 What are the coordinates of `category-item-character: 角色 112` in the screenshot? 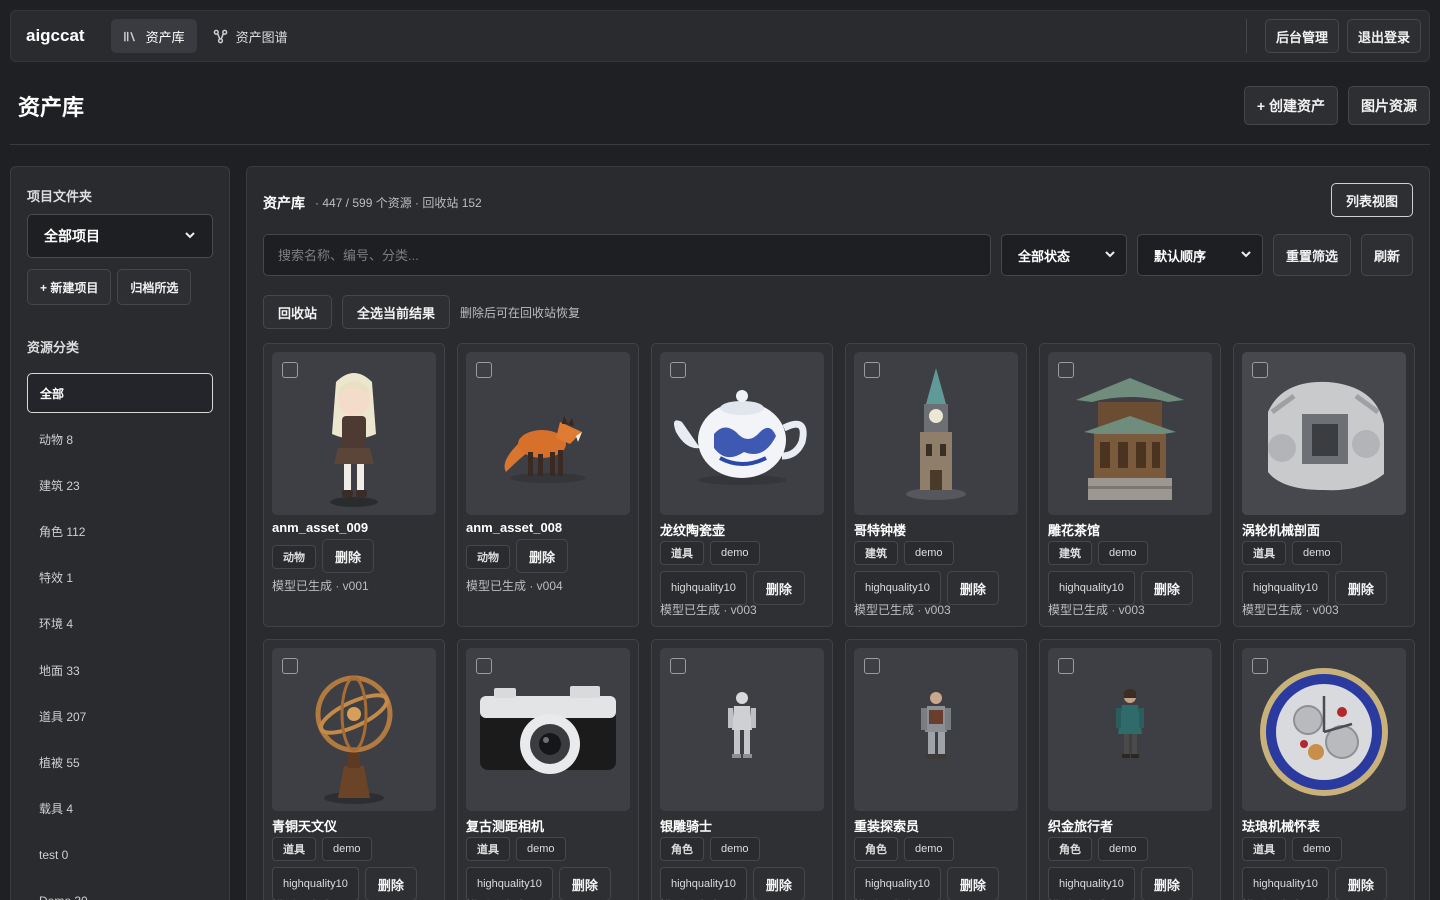 It's located at (120, 532).